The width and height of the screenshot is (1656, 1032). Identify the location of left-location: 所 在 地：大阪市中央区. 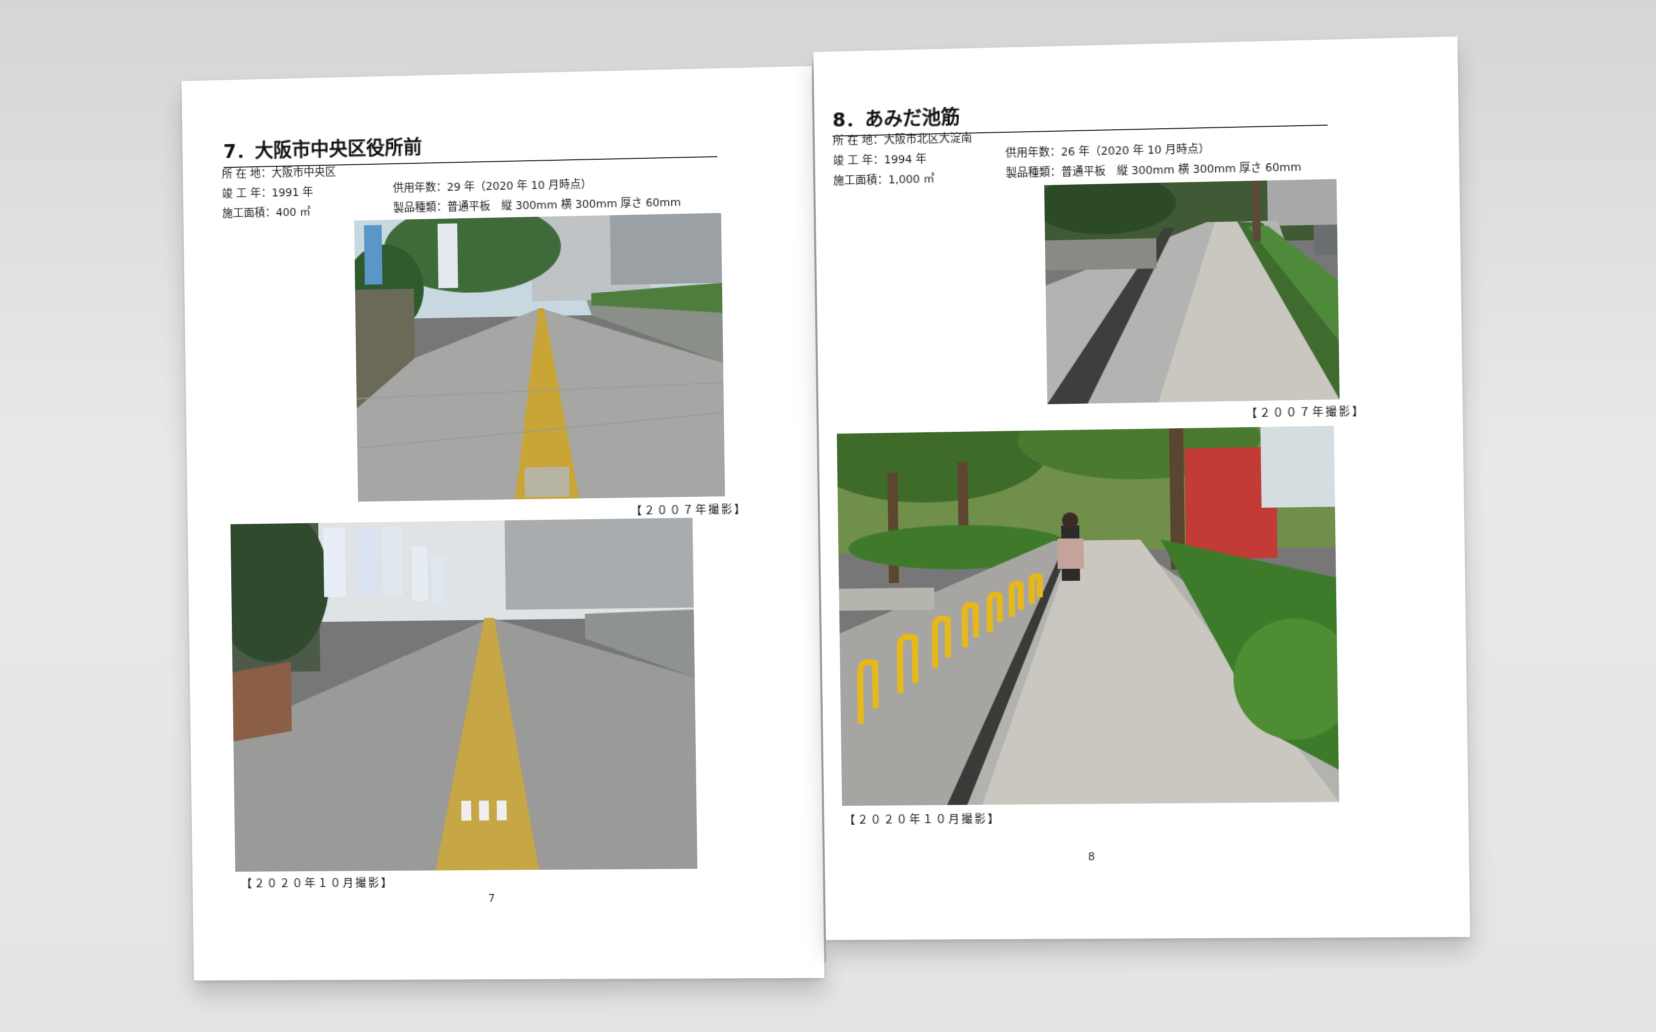
(278, 173).